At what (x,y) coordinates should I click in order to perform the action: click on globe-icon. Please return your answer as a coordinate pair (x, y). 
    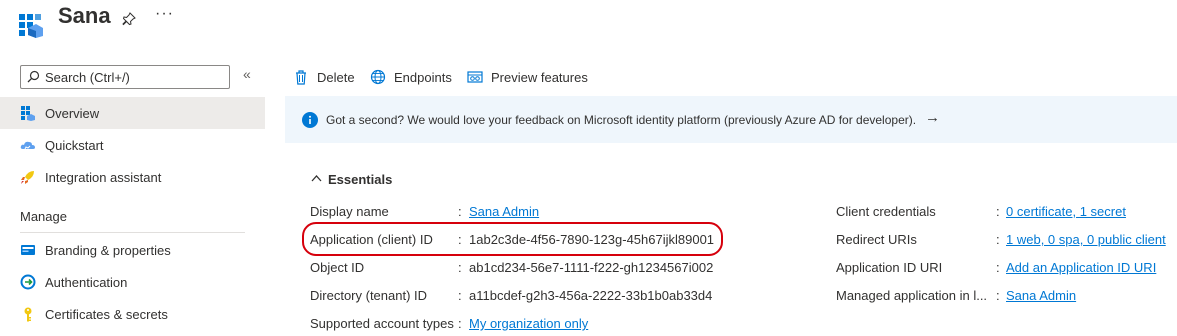
    Looking at the image, I should click on (378, 77).